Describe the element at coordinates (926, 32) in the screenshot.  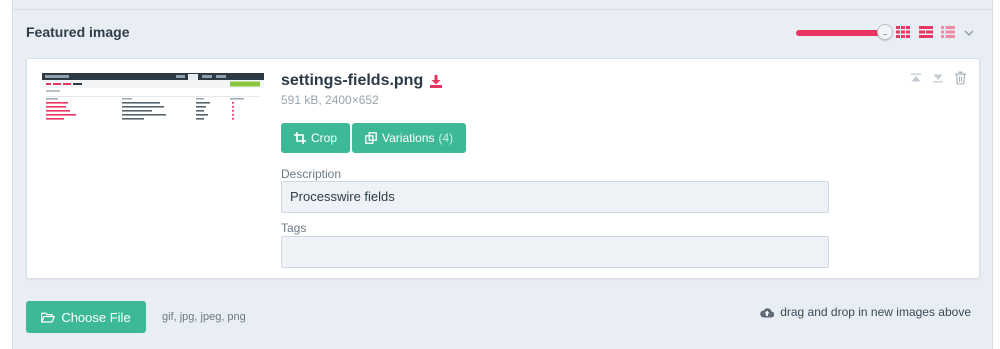
I see `proportional-view-icon` at that location.